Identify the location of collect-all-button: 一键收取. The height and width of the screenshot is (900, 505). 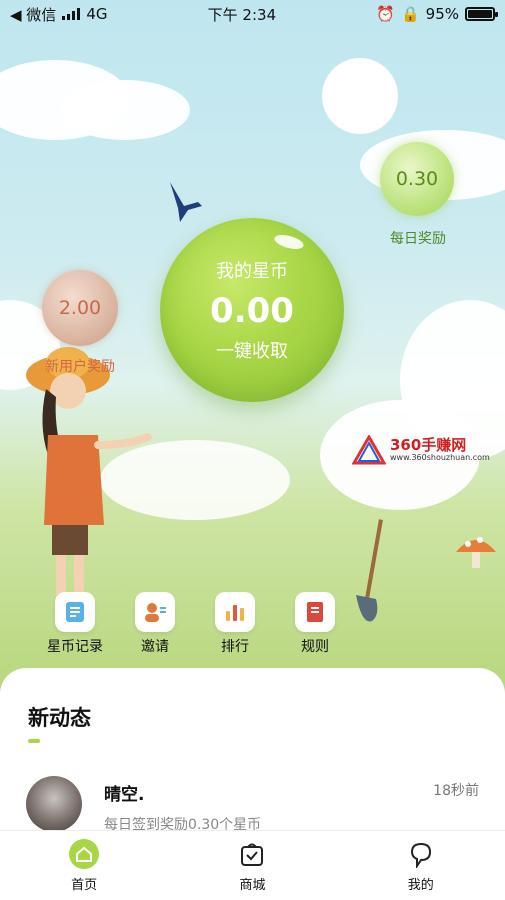
(252, 350).